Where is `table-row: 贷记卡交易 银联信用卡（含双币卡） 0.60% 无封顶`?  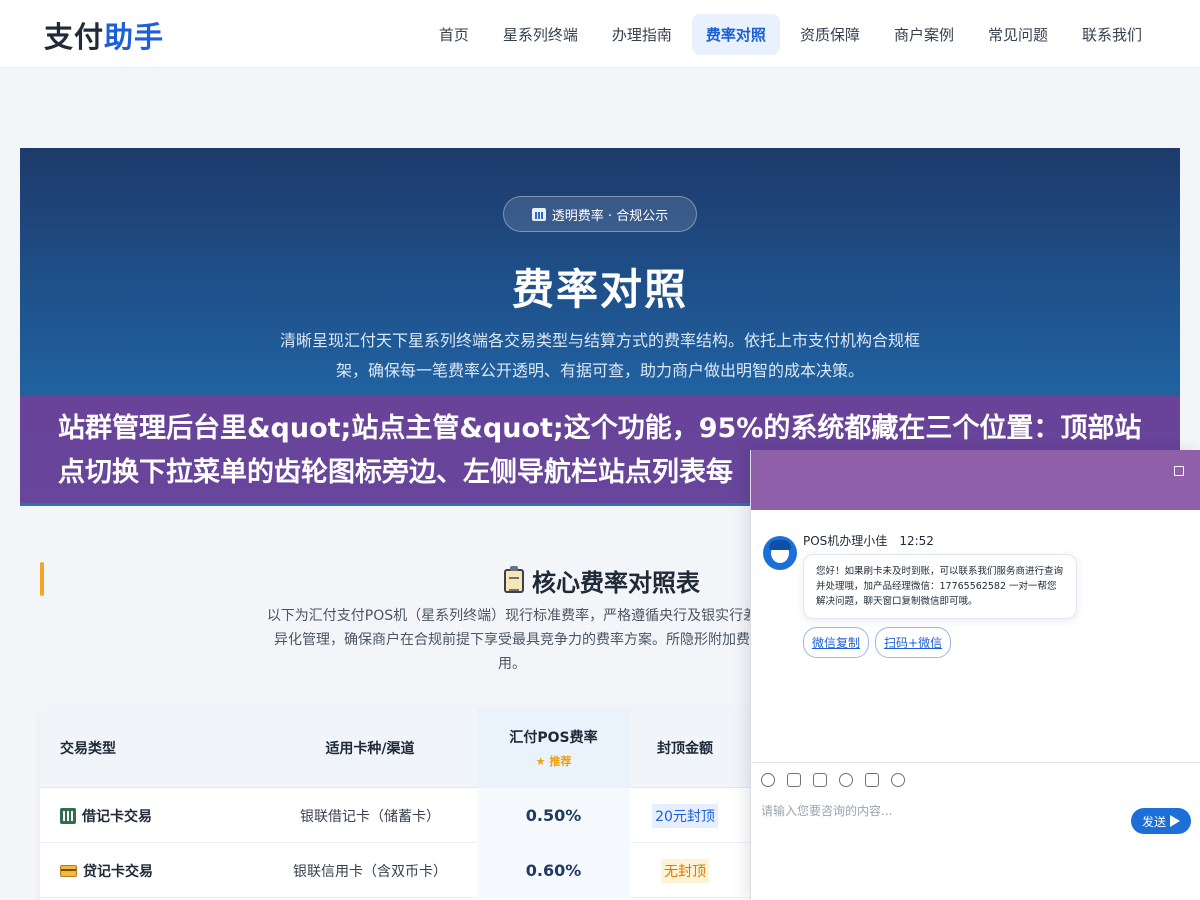
table-row: 贷记卡交易 银联信用卡（含双币卡） 0.60% 无封顶 is located at coordinates (400, 870).